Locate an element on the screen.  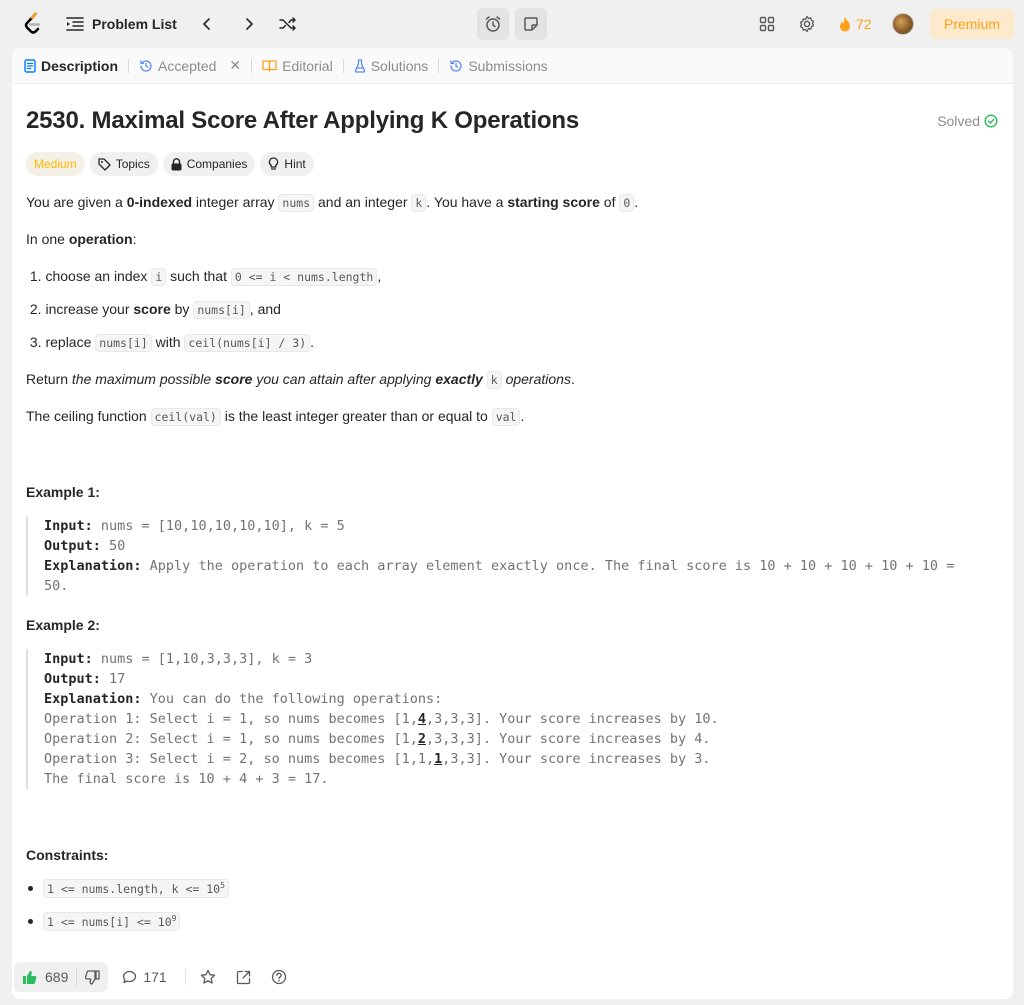
check-circle-icon is located at coordinates (991, 121).